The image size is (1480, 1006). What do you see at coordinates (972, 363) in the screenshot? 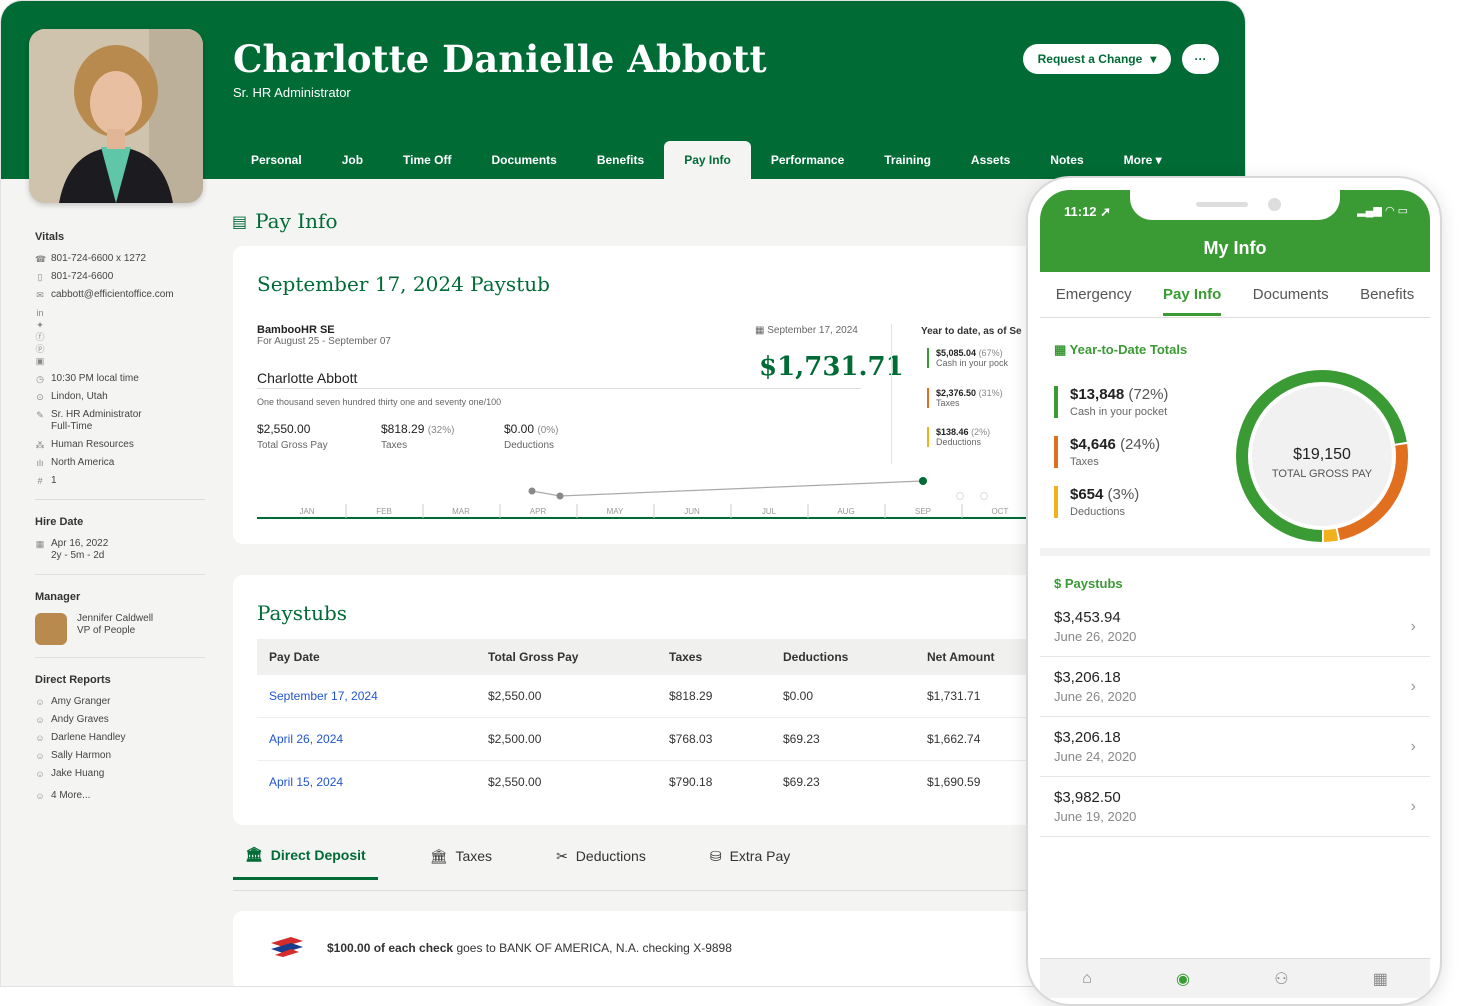
I see `ytd-cash-label: Cash in your pock` at bounding box center [972, 363].